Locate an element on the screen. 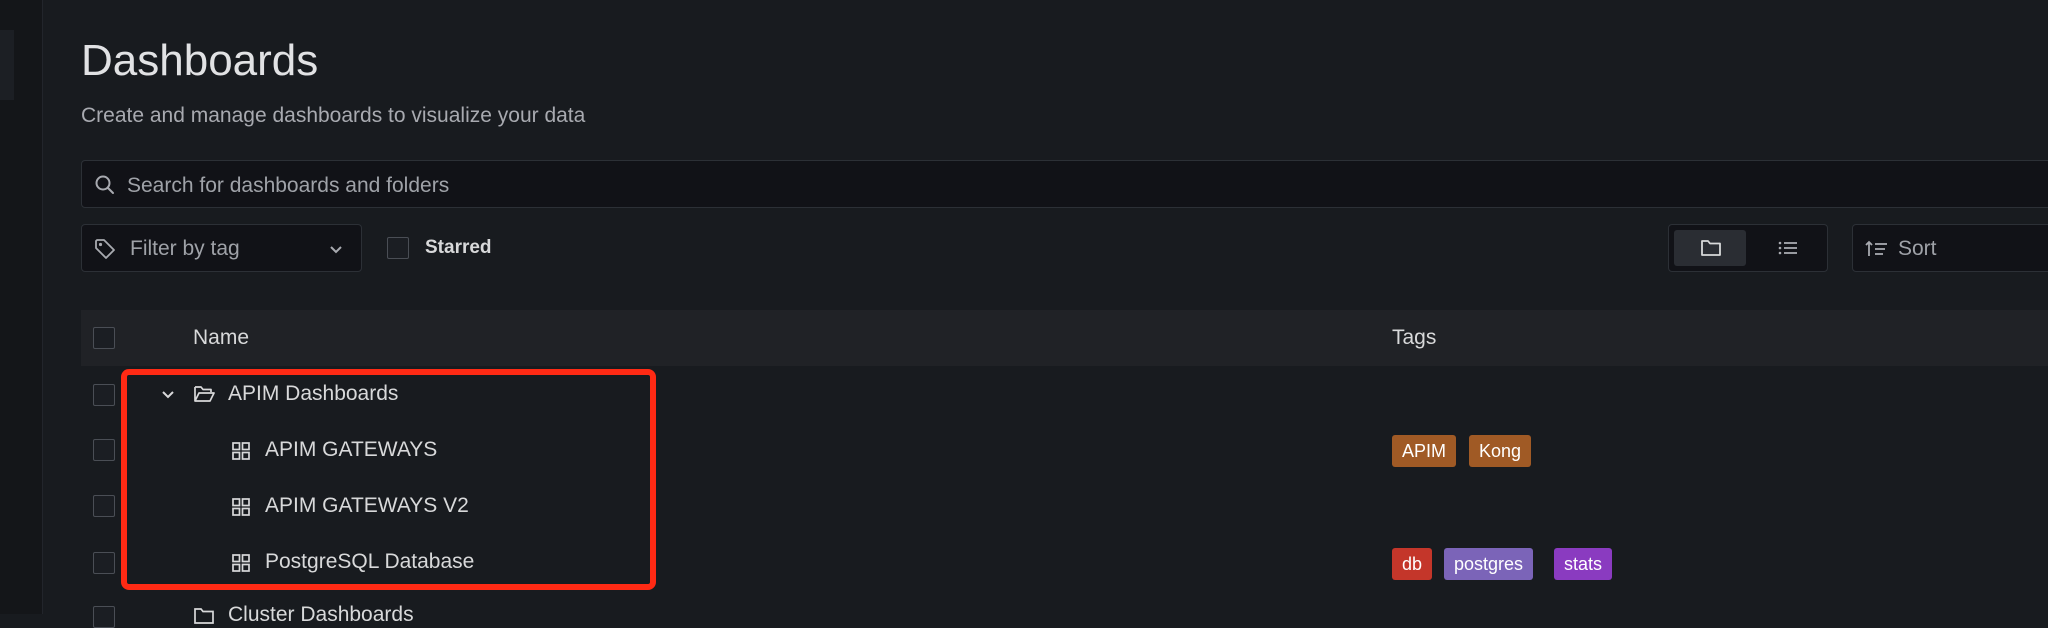 This screenshot has height=628, width=2048. starred-label: Starred is located at coordinates (458, 247).